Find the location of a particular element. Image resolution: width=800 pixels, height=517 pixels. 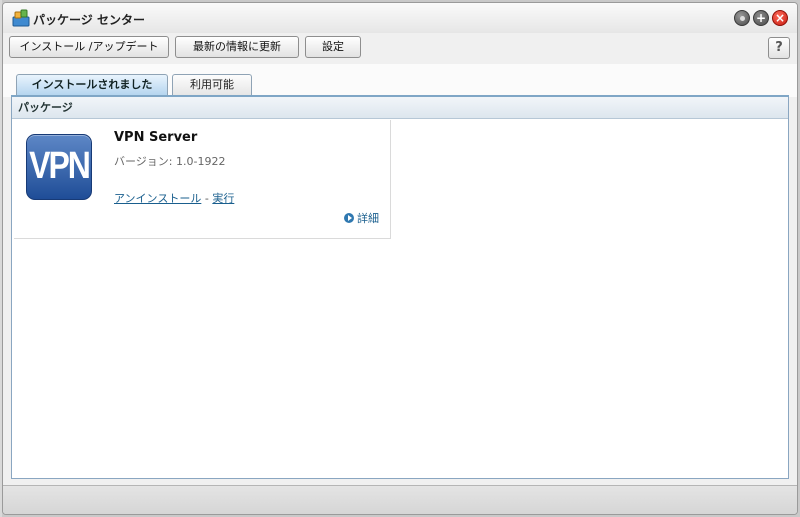

window-title: パッケージ センター is located at coordinates (89, 20).